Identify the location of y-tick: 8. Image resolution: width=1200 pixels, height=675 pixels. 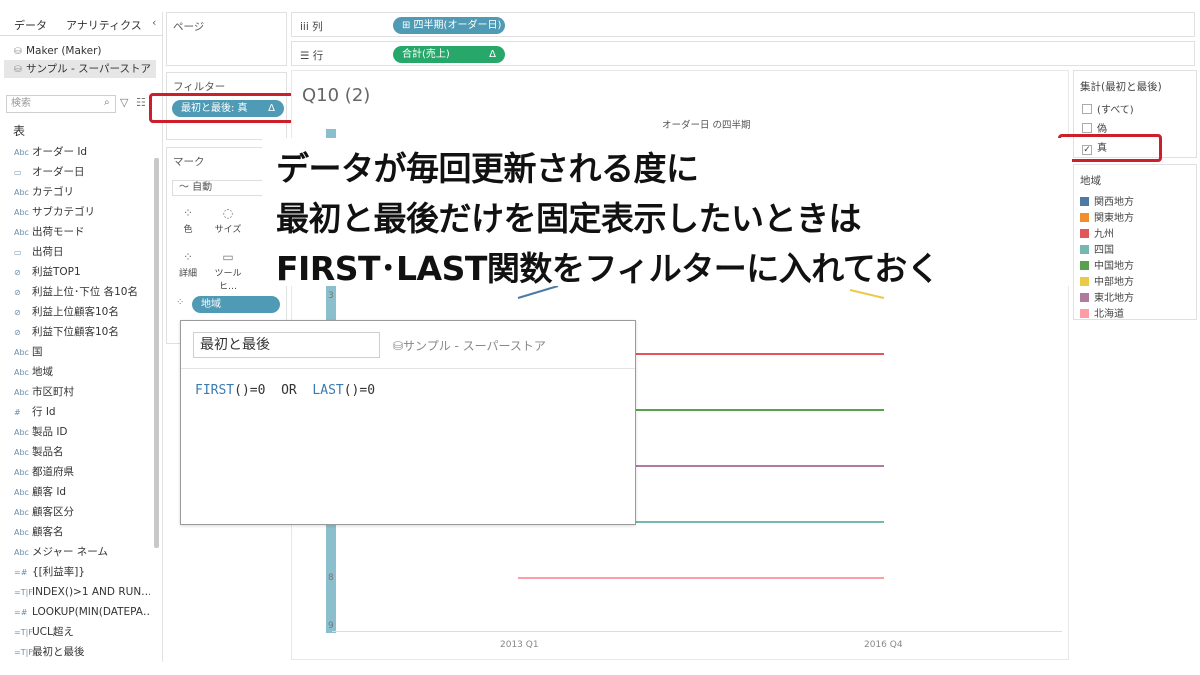
(331, 578).